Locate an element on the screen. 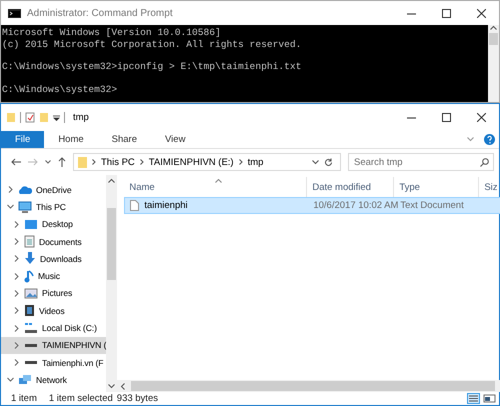 Image resolution: width=500 pixels, height=406 pixels. up-arrow-icon is located at coordinates (62, 162).